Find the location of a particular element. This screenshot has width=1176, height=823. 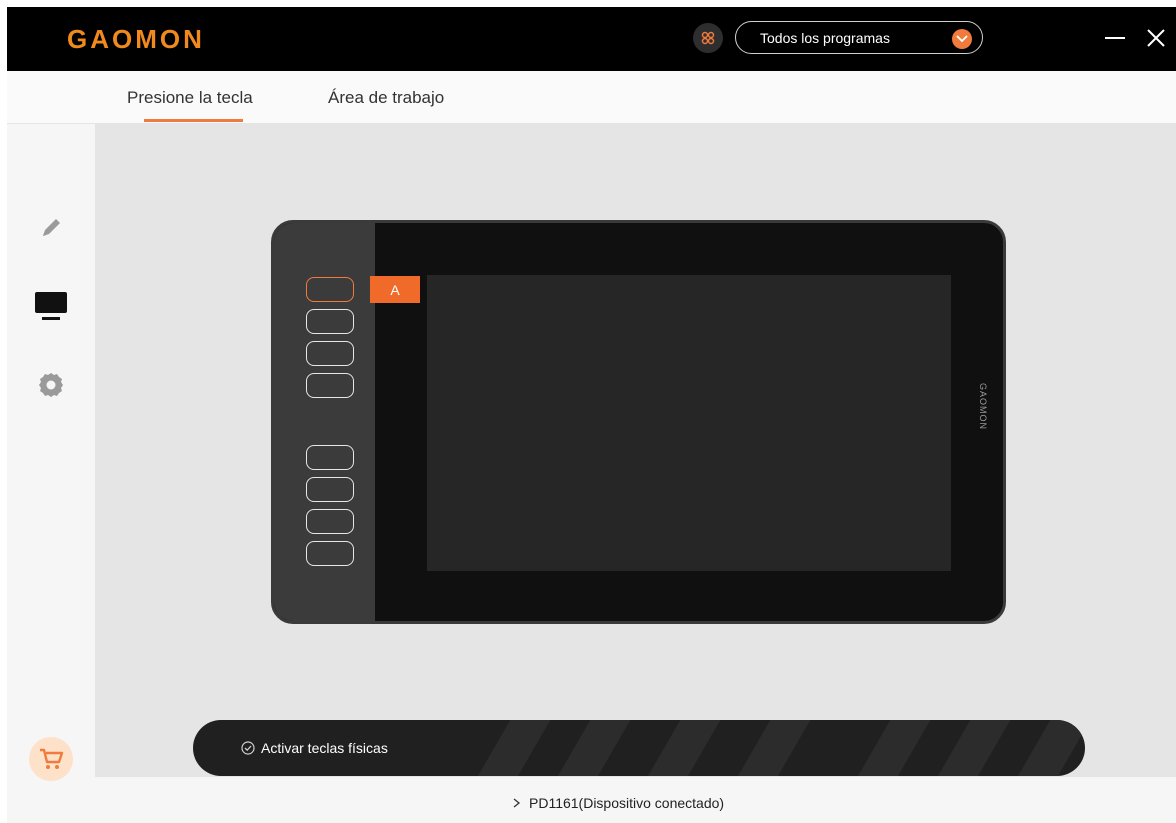

sidebar-item-settings is located at coordinates (51, 385).